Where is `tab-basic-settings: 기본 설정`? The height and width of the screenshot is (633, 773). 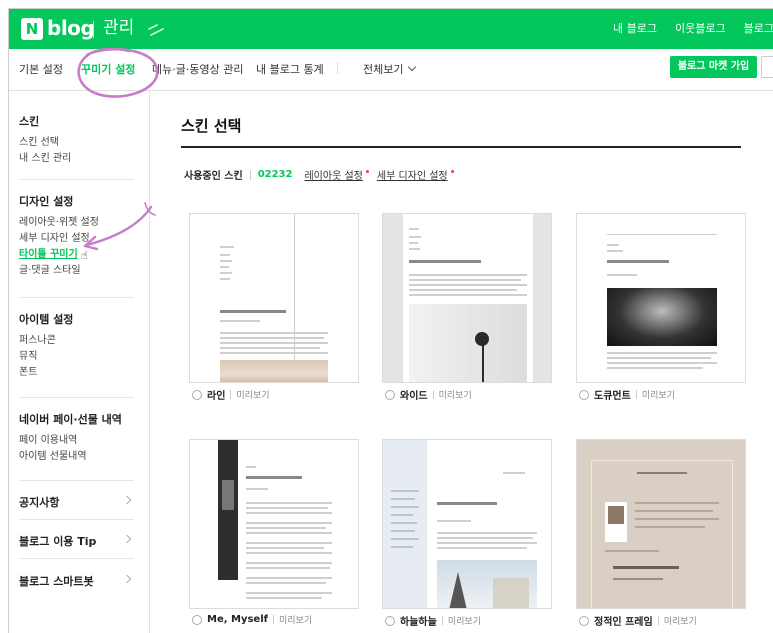 tab-basic-settings: 기본 설정 is located at coordinates (41, 69).